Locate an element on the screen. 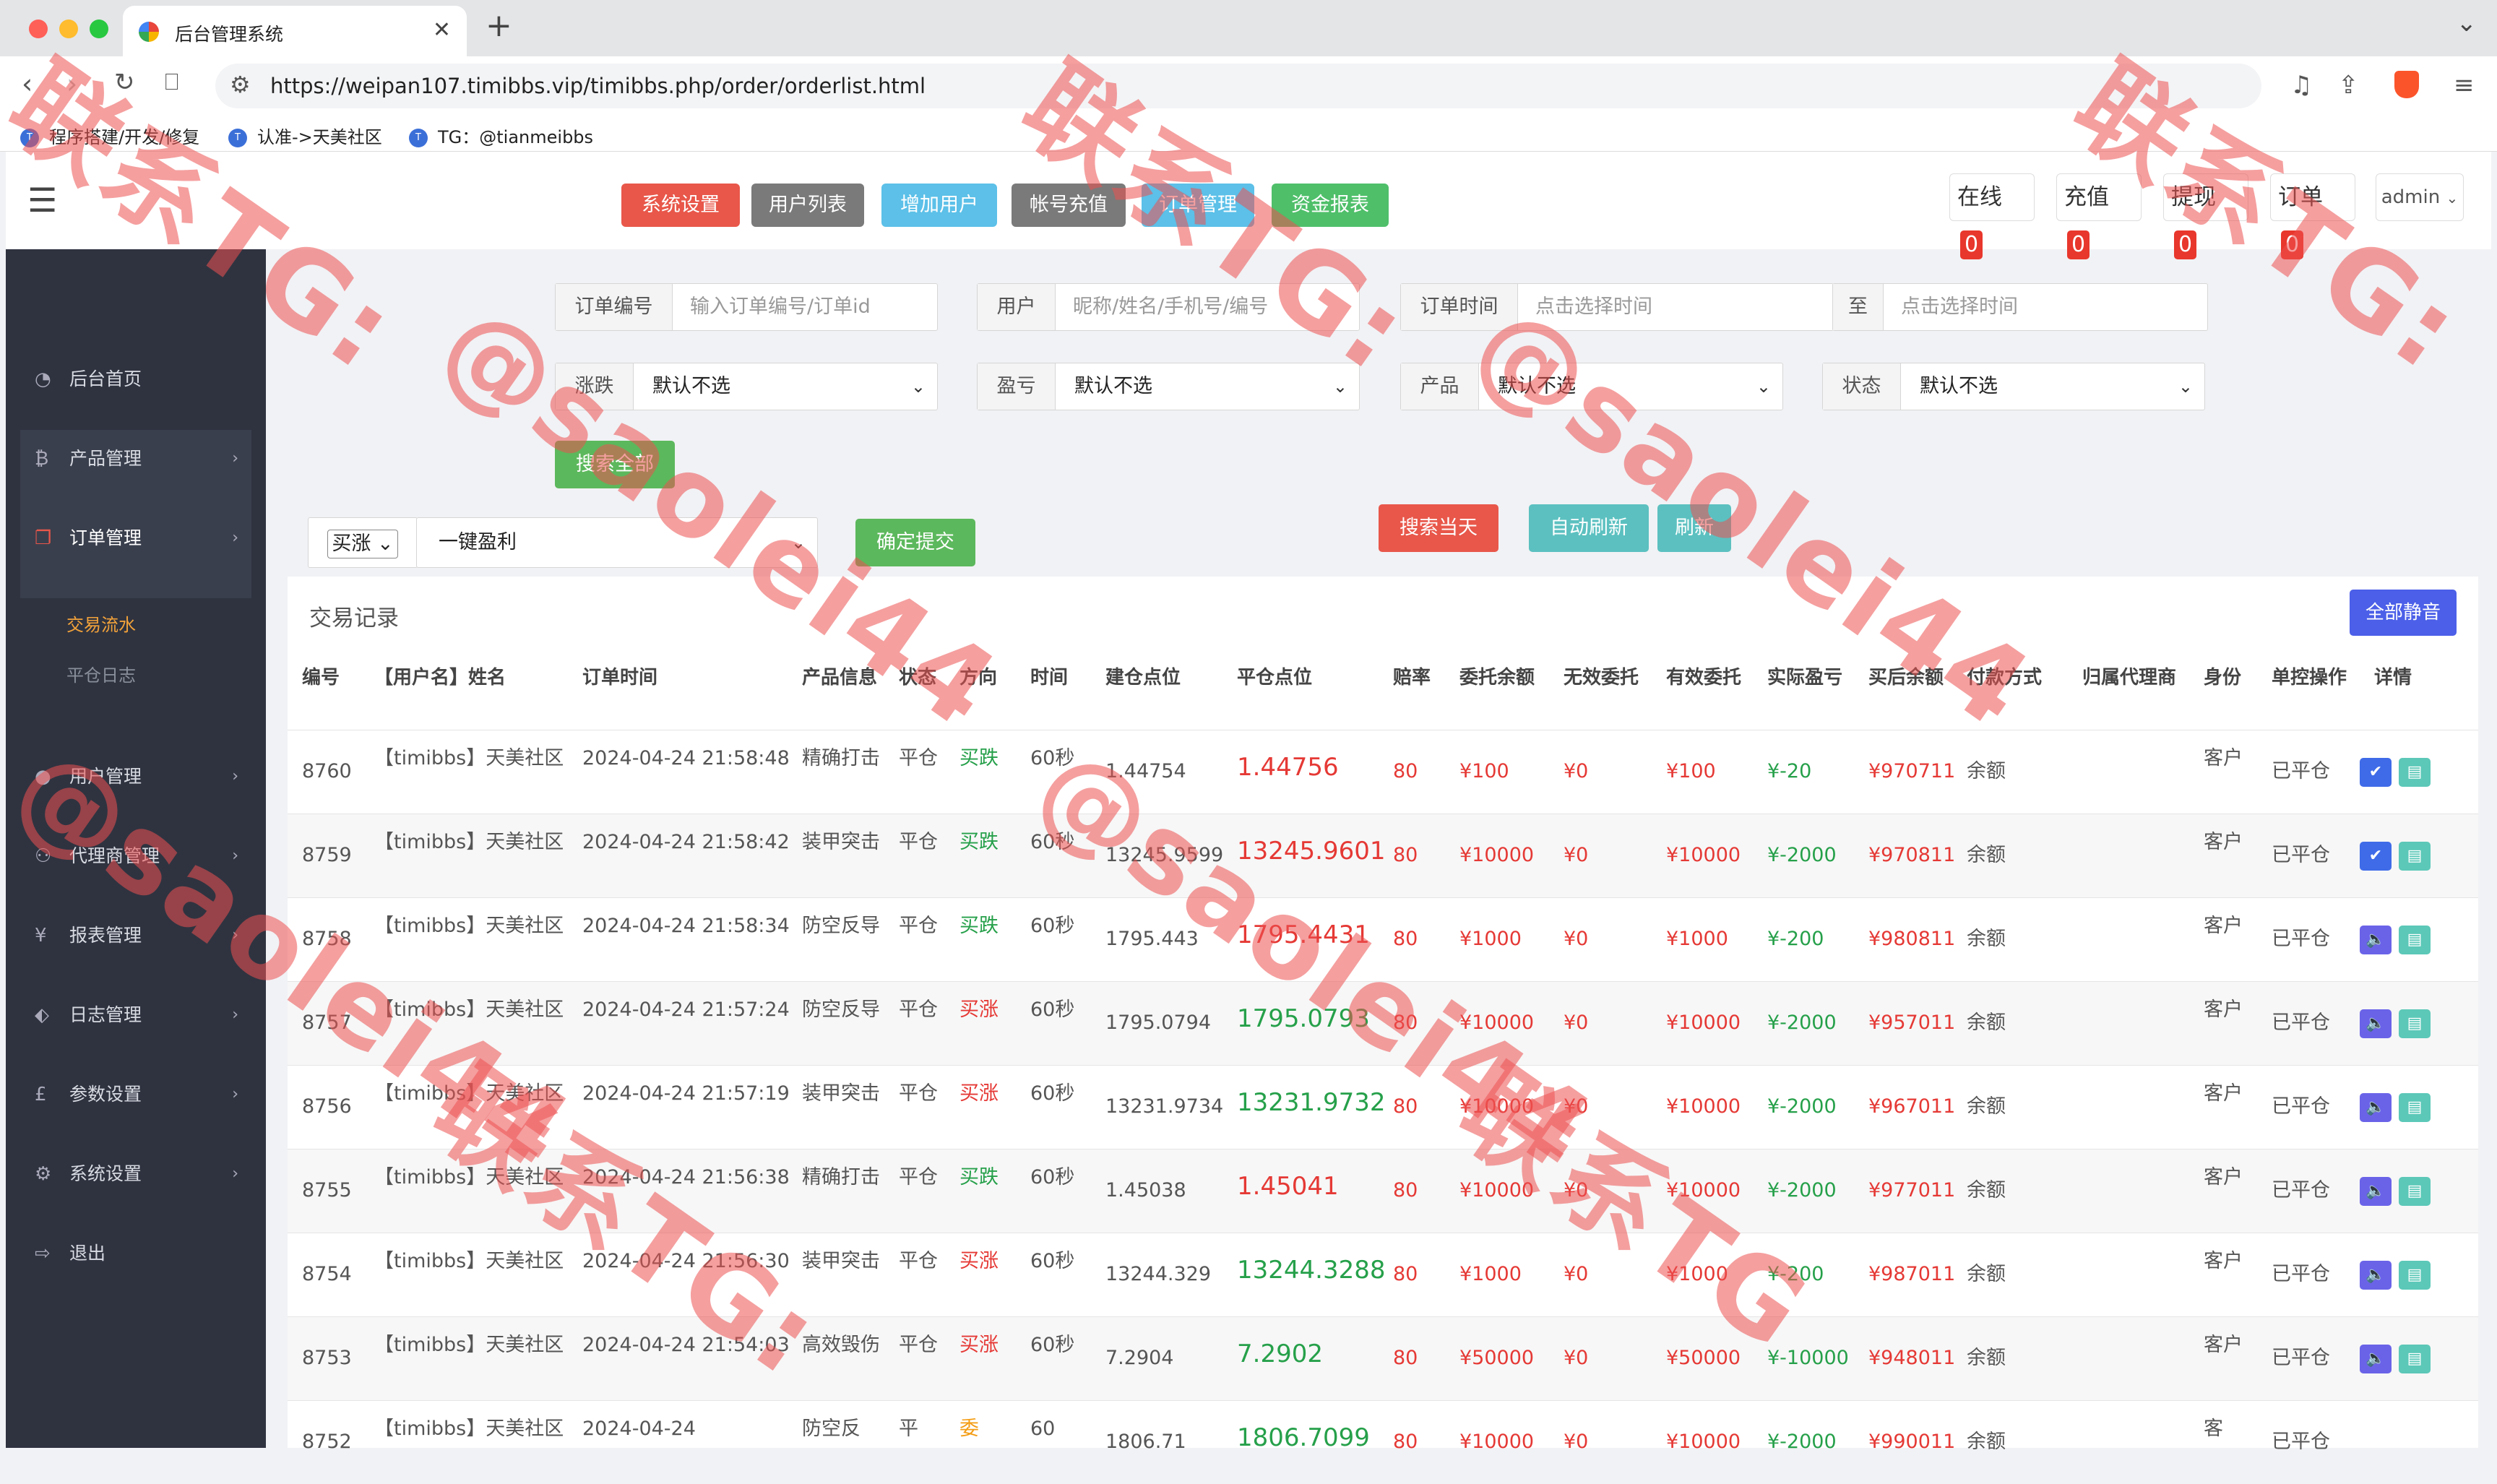 This screenshot has width=2497, height=1484. recharge-stat: 充值 0 is located at coordinates (2099, 216).